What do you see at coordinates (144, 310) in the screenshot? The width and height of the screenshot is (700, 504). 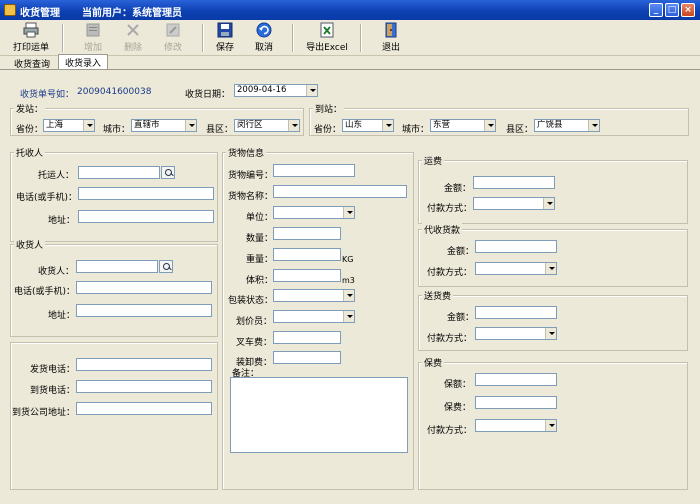 I see `consignee-address-input` at bounding box center [144, 310].